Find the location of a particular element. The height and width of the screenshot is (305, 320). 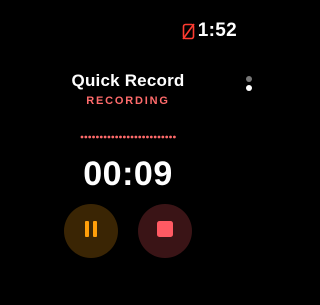

page-indicator is located at coordinates (249, 85).